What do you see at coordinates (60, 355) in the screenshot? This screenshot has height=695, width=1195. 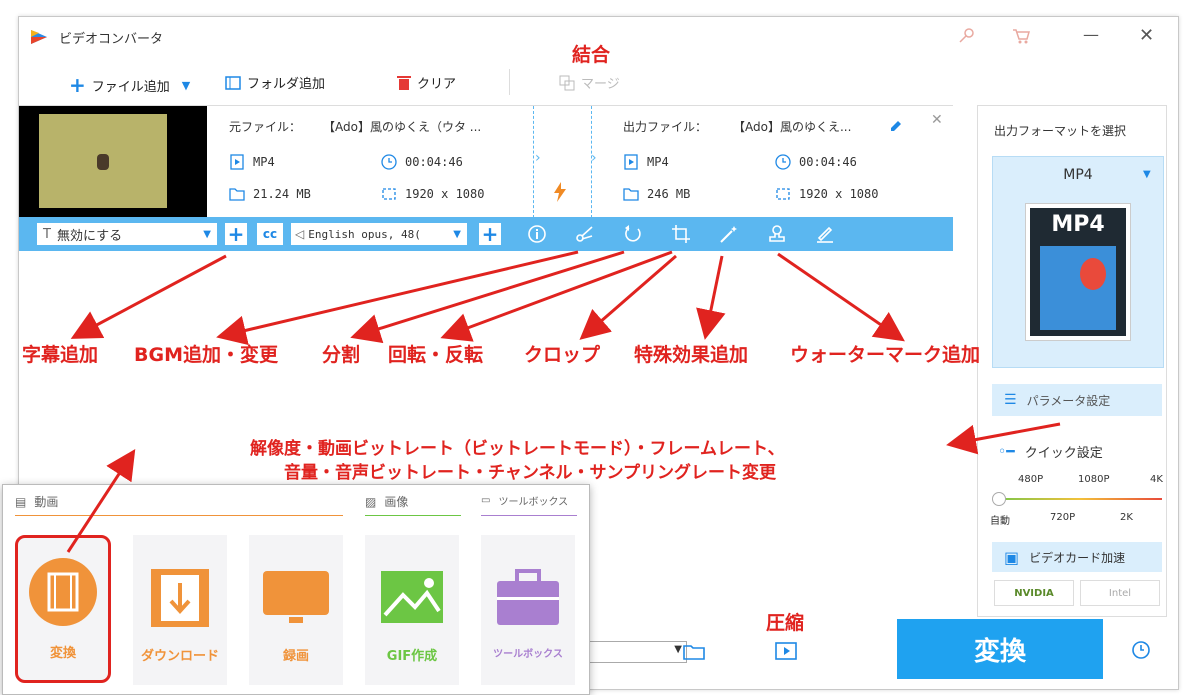 I see `annotation-subtitle: 字幕追加` at bounding box center [60, 355].